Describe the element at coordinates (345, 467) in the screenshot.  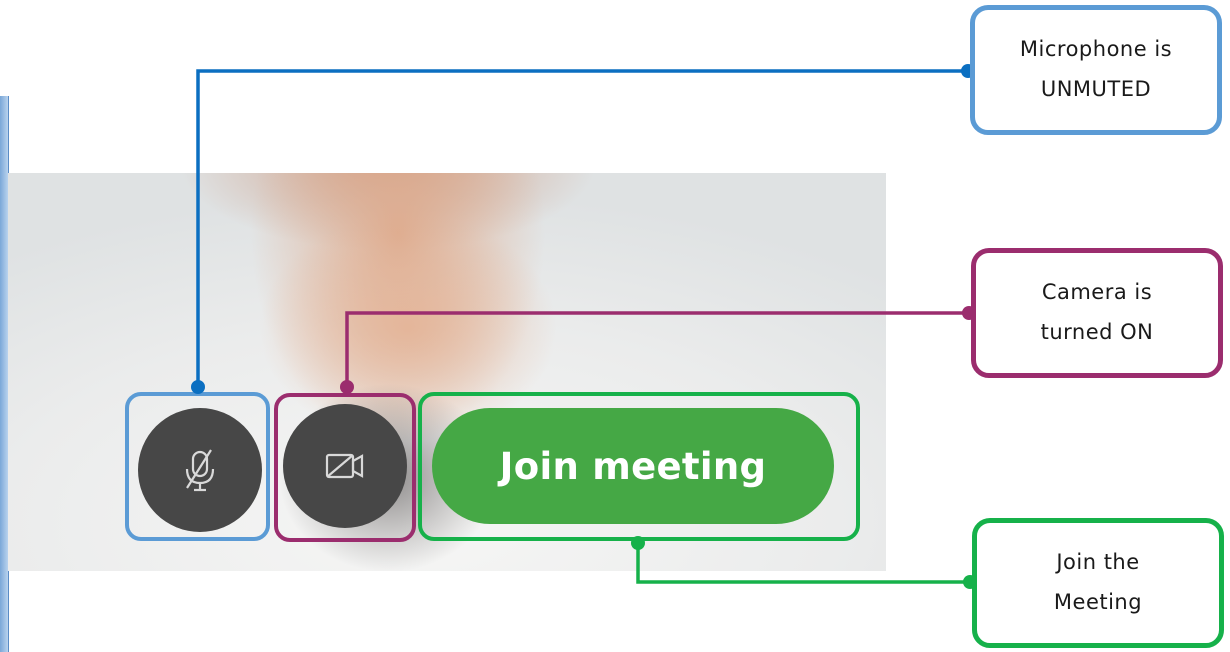
I see `camera-highlight-box` at that location.